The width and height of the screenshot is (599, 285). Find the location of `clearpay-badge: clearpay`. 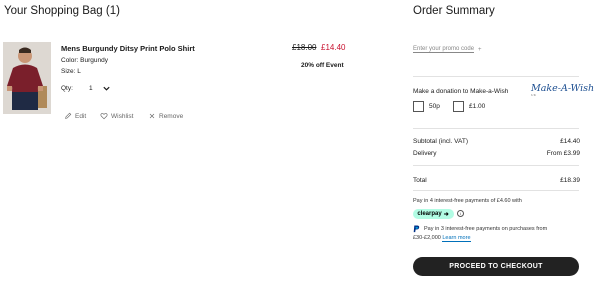

clearpay-badge: clearpay is located at coordinates (433, 214).